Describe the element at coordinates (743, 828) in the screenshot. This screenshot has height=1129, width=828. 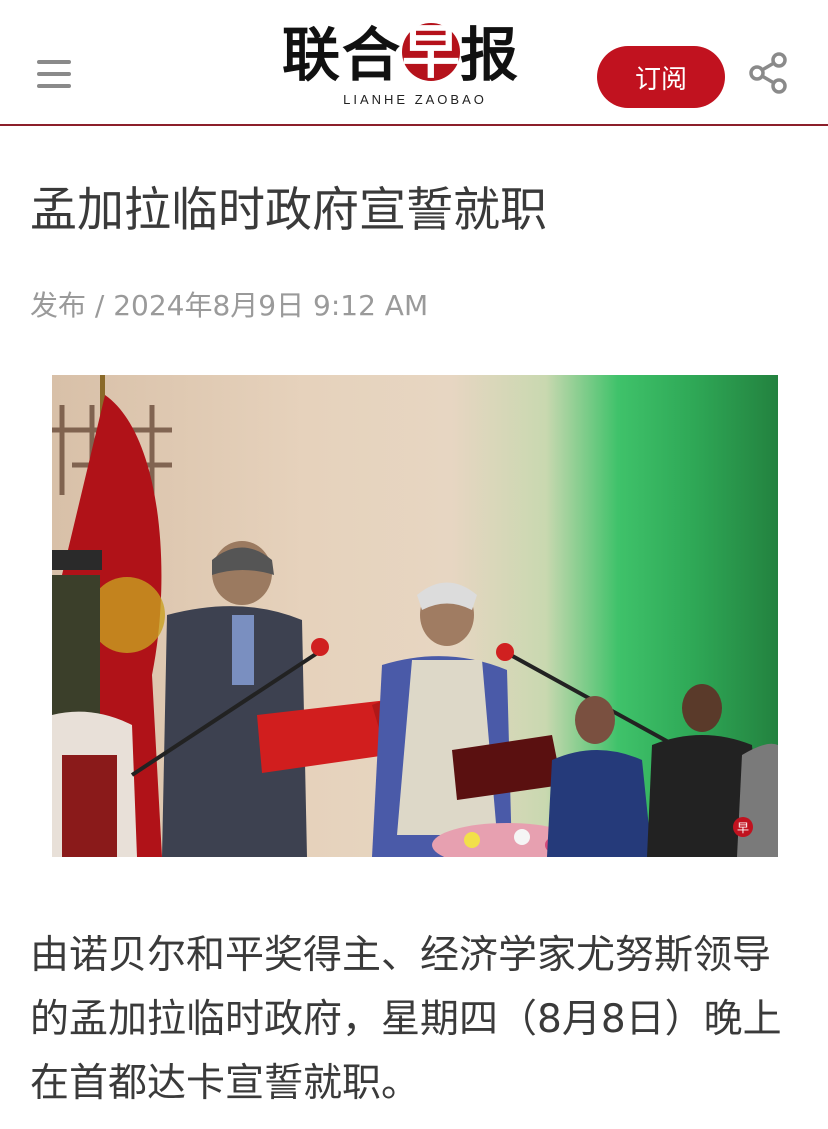
I see `photo-watermark: 早` at that location.